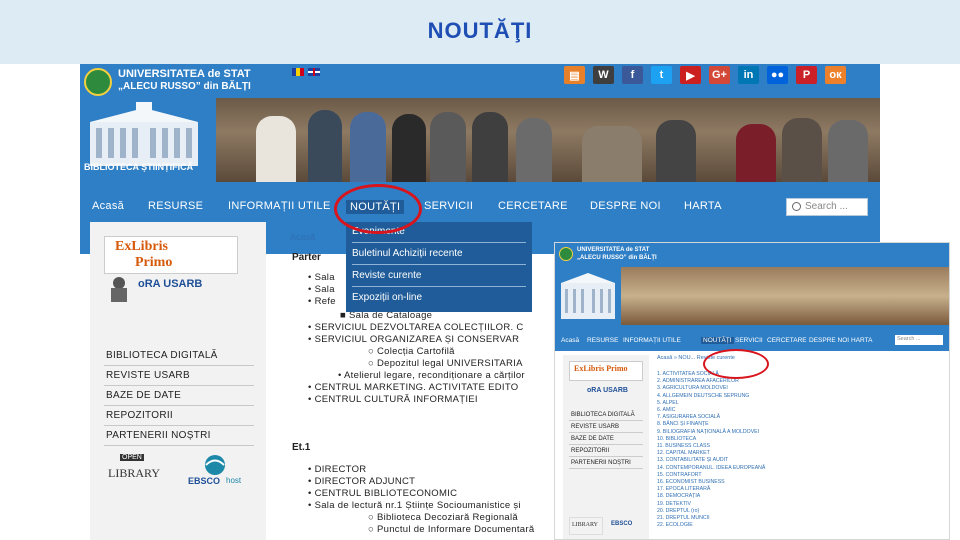 The image size is (960, 540). I want to click on list-item: 4. ALLGEMEIN DEUTSCHE SEPRUNG, so click(757, 396).